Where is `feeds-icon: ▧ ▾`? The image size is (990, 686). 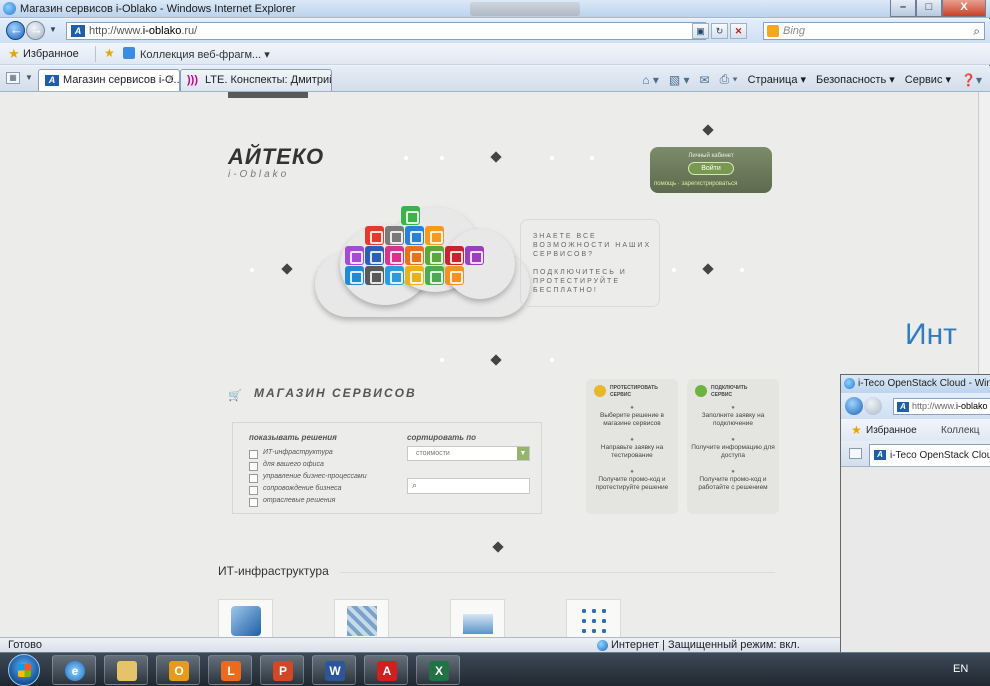 feeds-icon: ▧ ▾ is located at coordinates (679, 80).